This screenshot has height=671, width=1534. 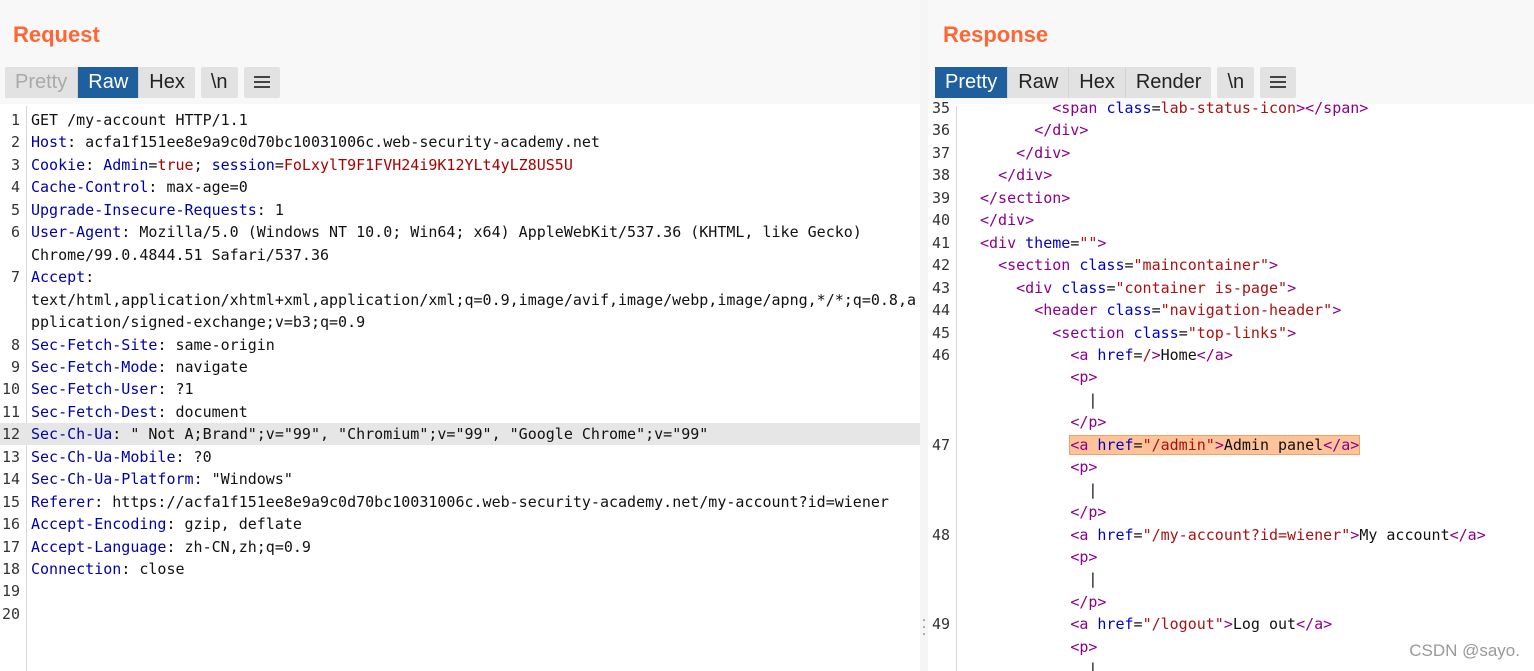 I want to click on request-line: 18 Connection: close, so click(x=460, y=569).